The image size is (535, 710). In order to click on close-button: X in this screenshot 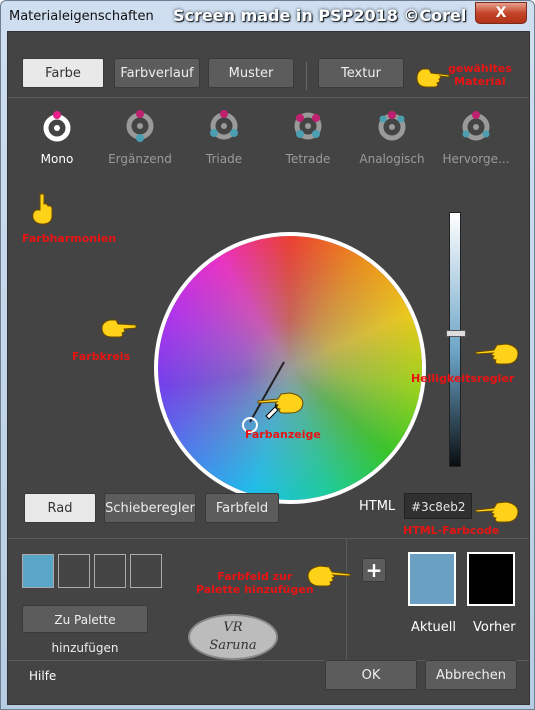, I will do `click(501, 13)`.